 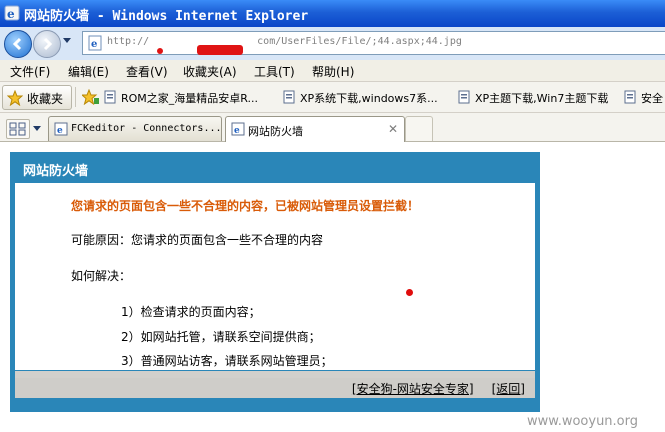 What do you see at coordinates (67, 41) in the screenshot?
I see `recent-pages-dropdown-icon` at bounding box center [67, 41].